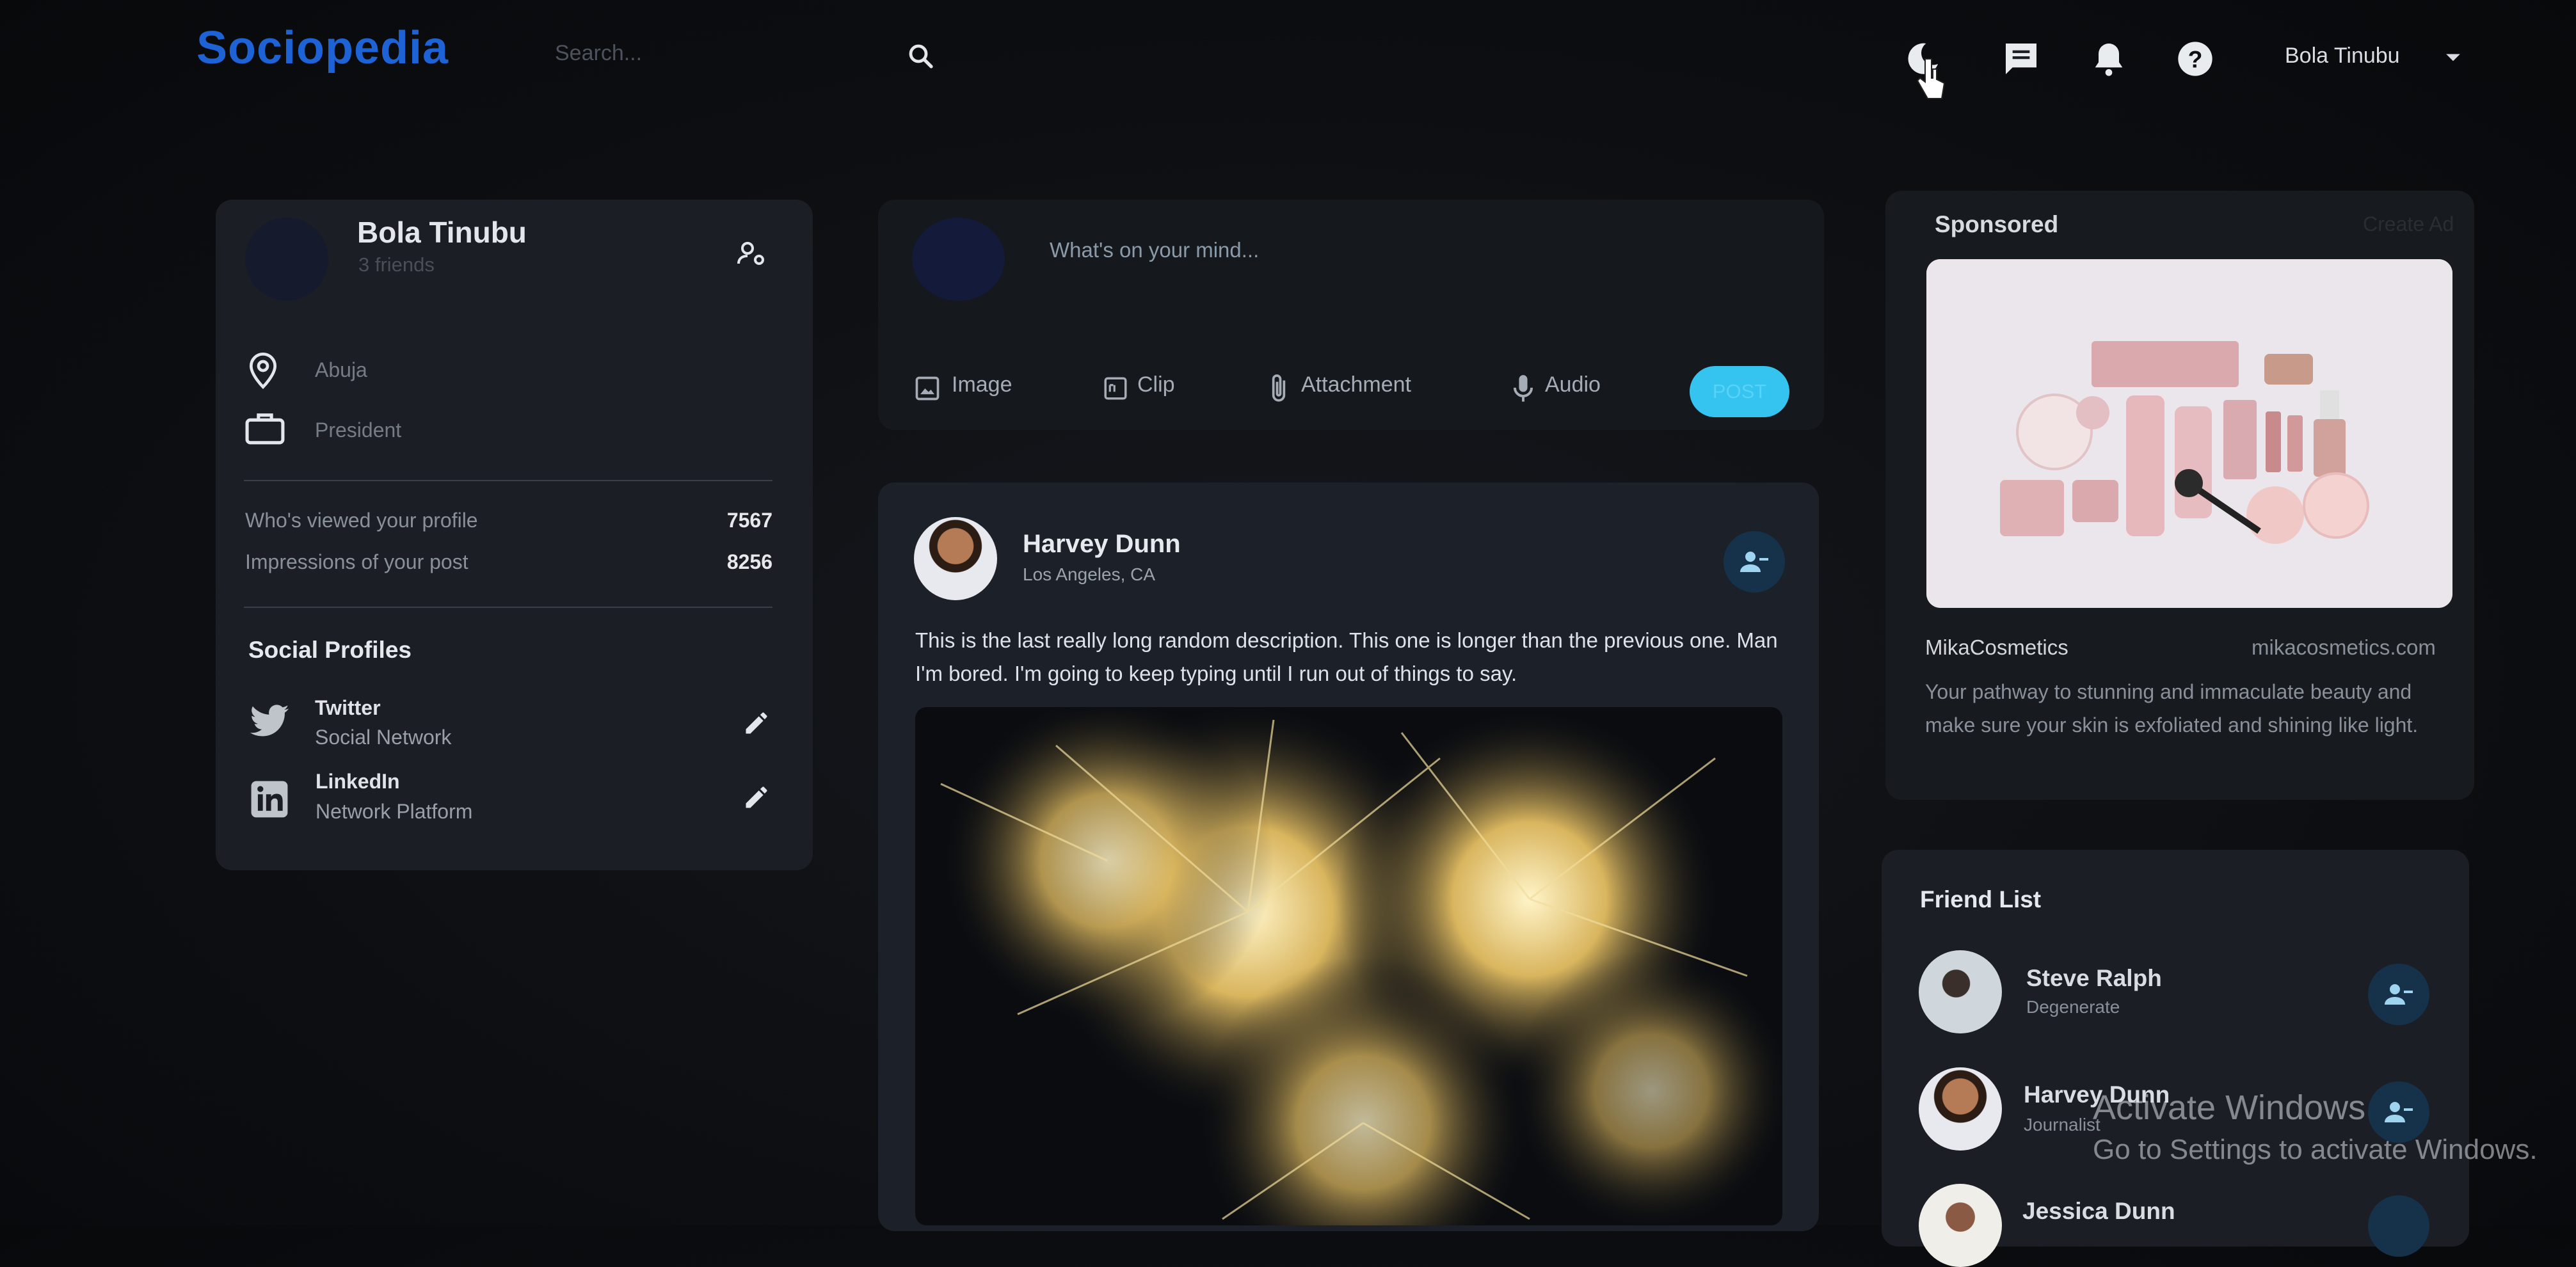  I want to click on sponsored-title: Sponsored, so click(1997, 224).